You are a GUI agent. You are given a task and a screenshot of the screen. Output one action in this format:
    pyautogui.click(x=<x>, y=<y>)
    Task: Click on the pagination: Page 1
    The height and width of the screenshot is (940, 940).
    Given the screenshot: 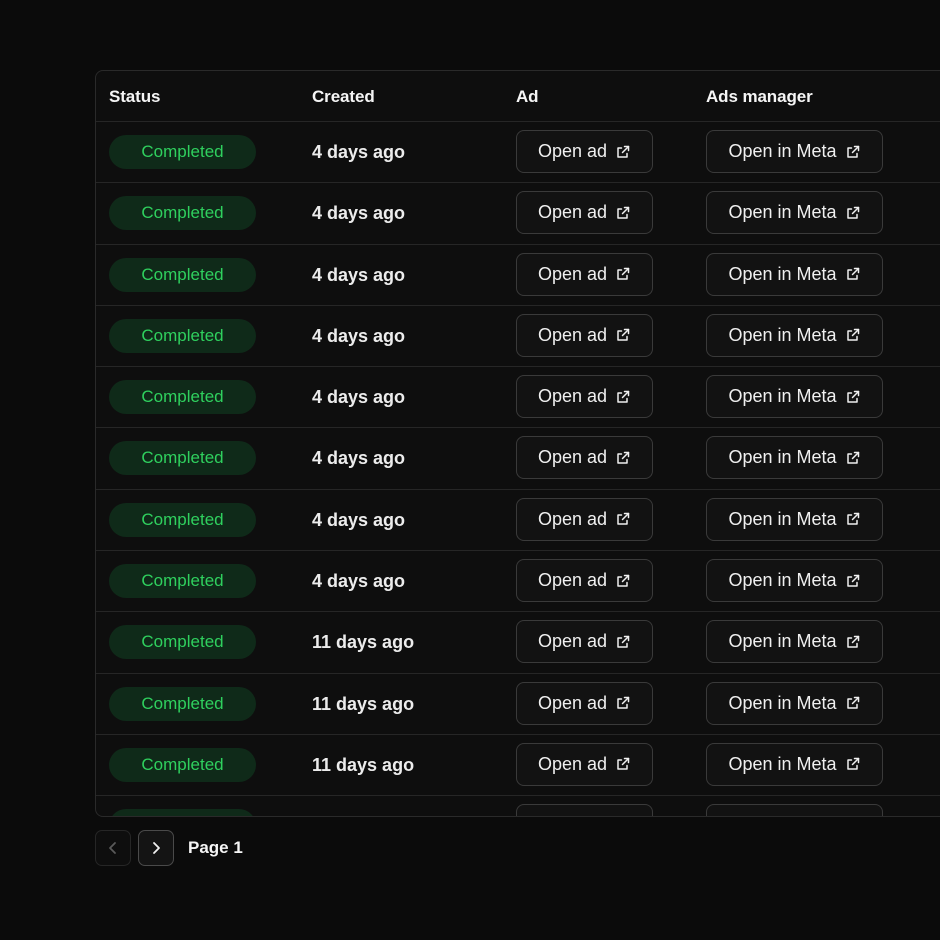 What is the action you would take?
    pyautogui.click(x=169, y=848)
    